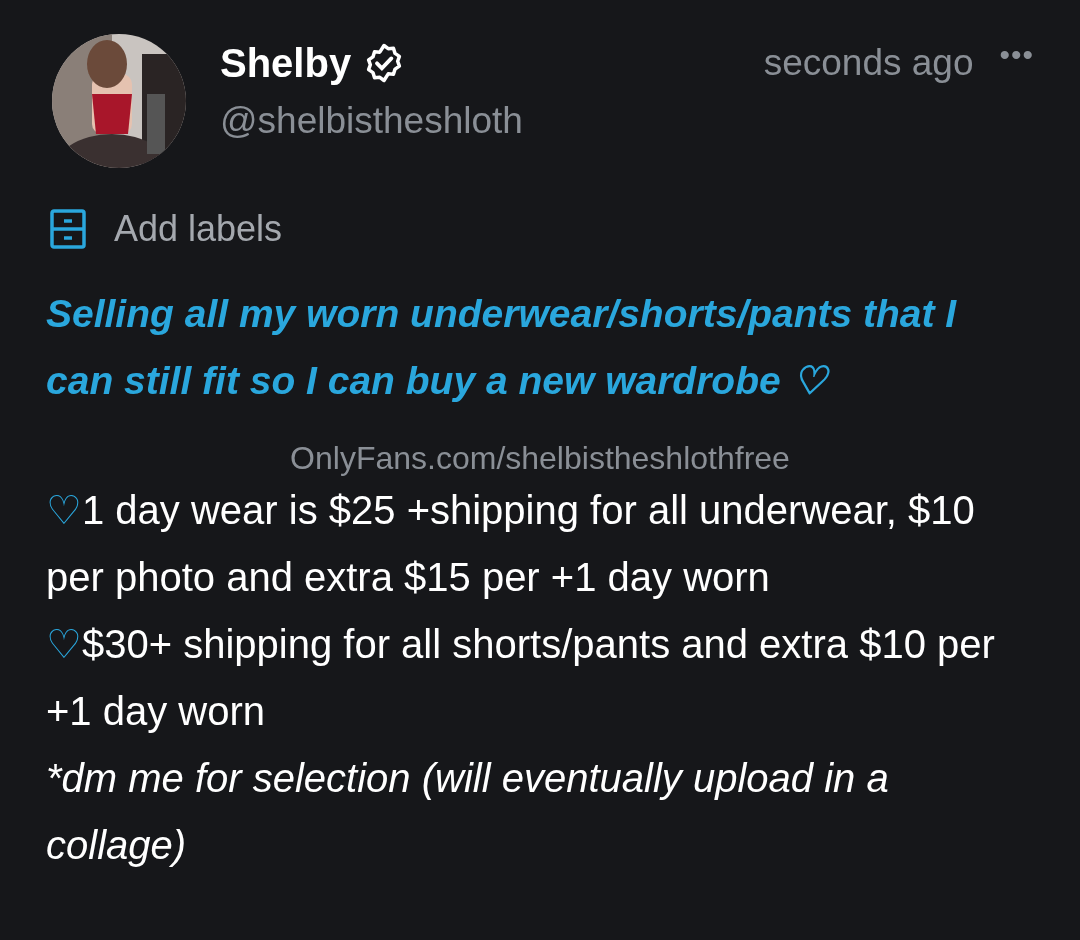 The width and height of the screenshot is (1080, 940). Describe the element at coordinates (371, 121) in the screenshot. I see `author-handle: @shelbistheshloth` at that location.